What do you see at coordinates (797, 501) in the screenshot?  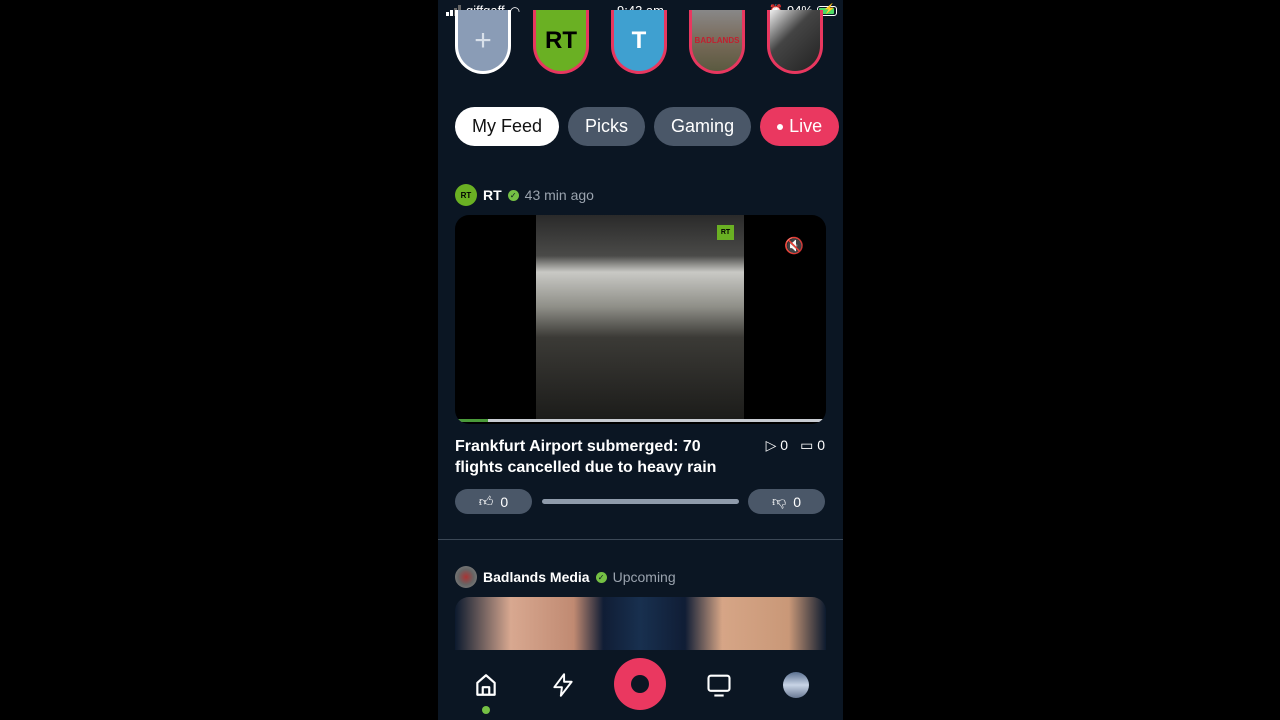 I see `dislikes-count: 0` at bounding box center [797, 501].